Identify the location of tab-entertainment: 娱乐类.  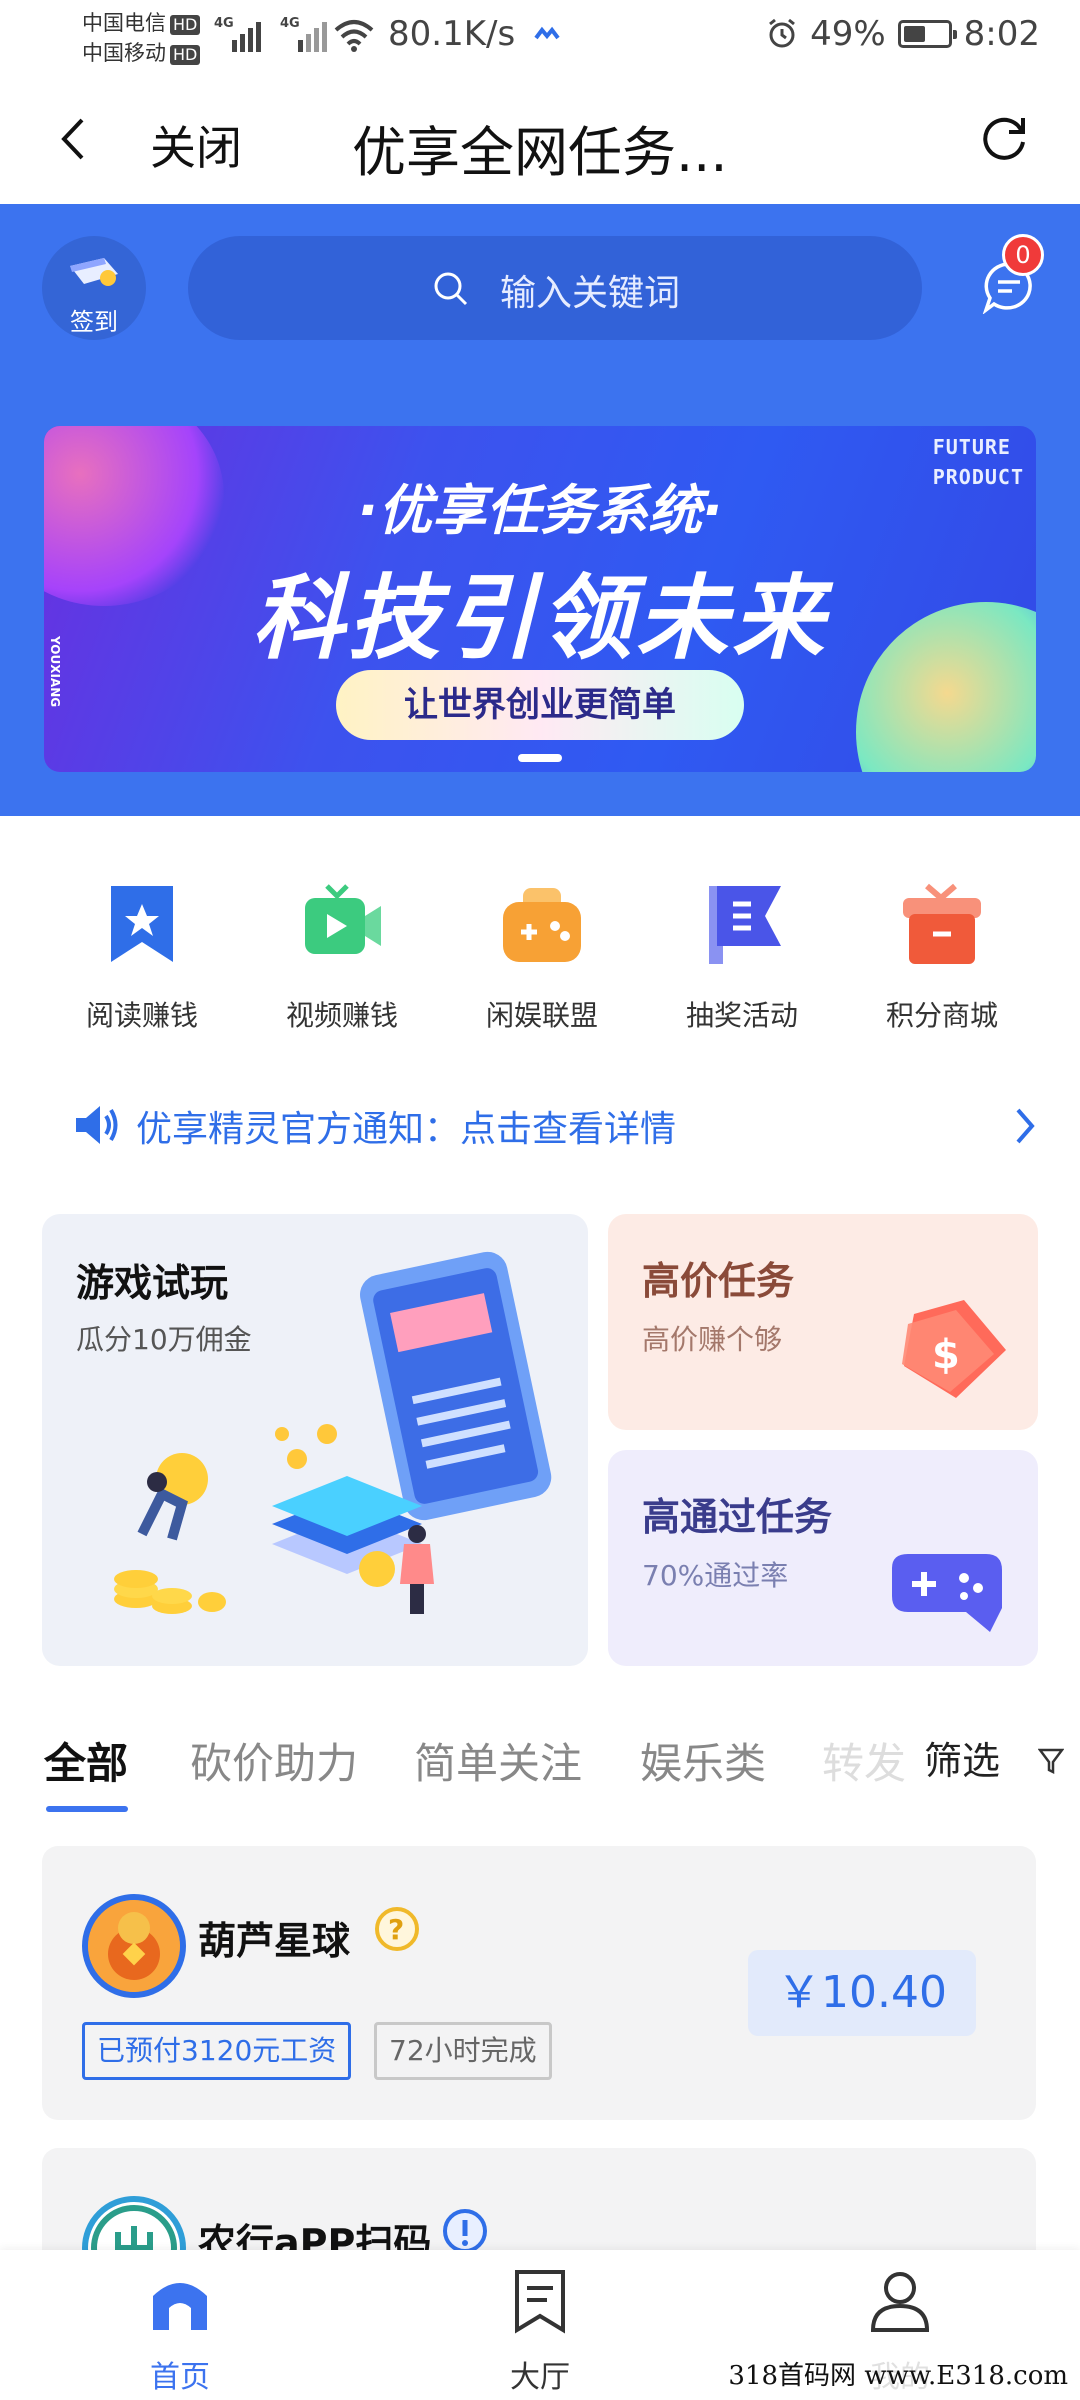
(703, 1760).